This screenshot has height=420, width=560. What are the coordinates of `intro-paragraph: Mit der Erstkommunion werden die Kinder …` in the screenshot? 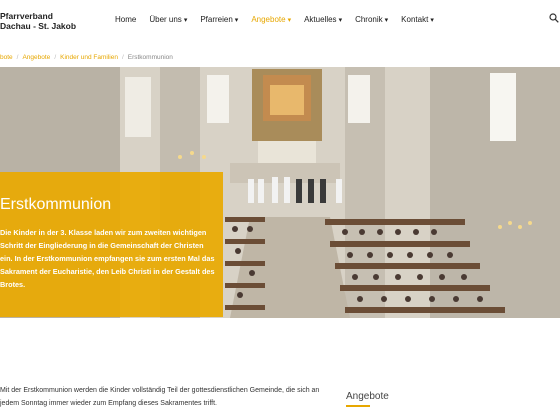 It's located at (160, 397).